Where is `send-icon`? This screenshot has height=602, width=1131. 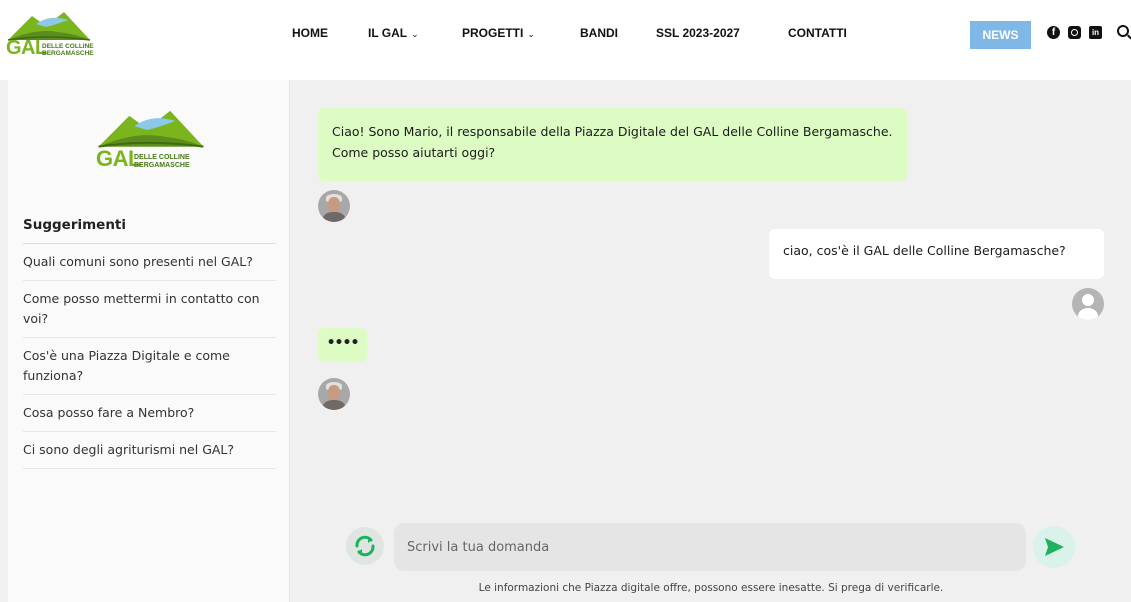
send-icon is located at coordinates (1054, 547).